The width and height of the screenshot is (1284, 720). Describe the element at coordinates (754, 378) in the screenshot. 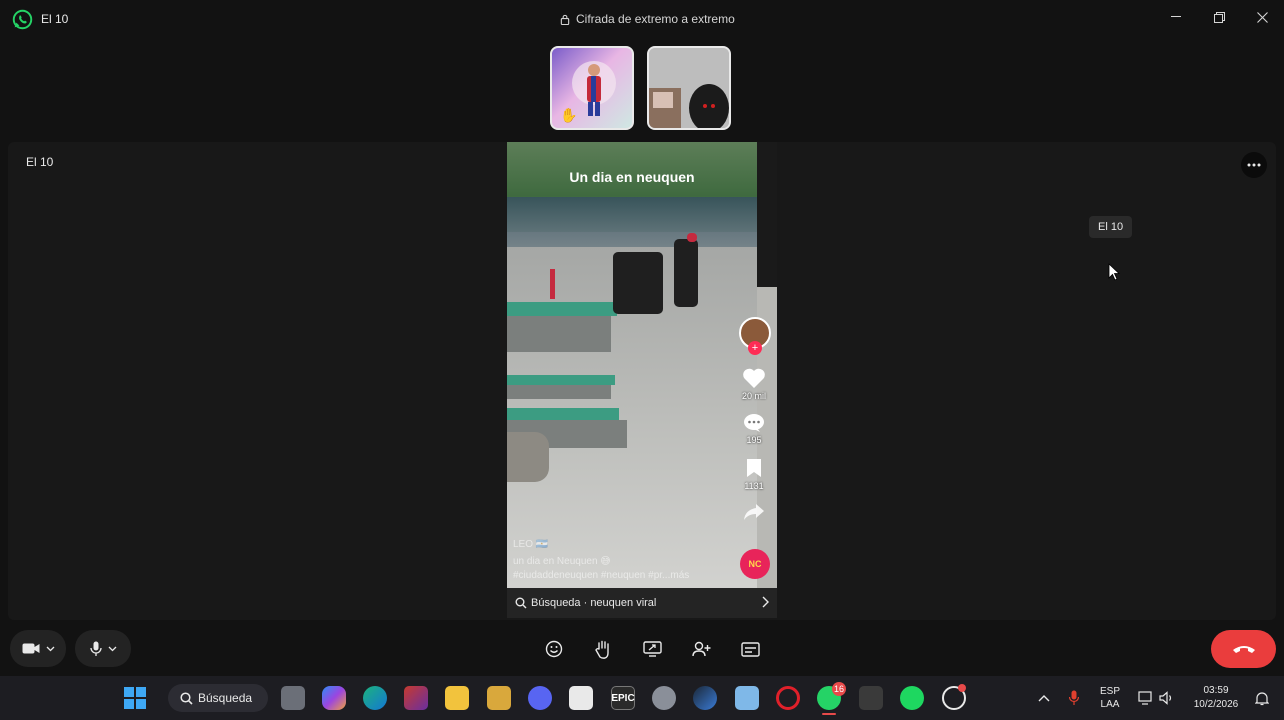

I see `heart-icon` at that location.